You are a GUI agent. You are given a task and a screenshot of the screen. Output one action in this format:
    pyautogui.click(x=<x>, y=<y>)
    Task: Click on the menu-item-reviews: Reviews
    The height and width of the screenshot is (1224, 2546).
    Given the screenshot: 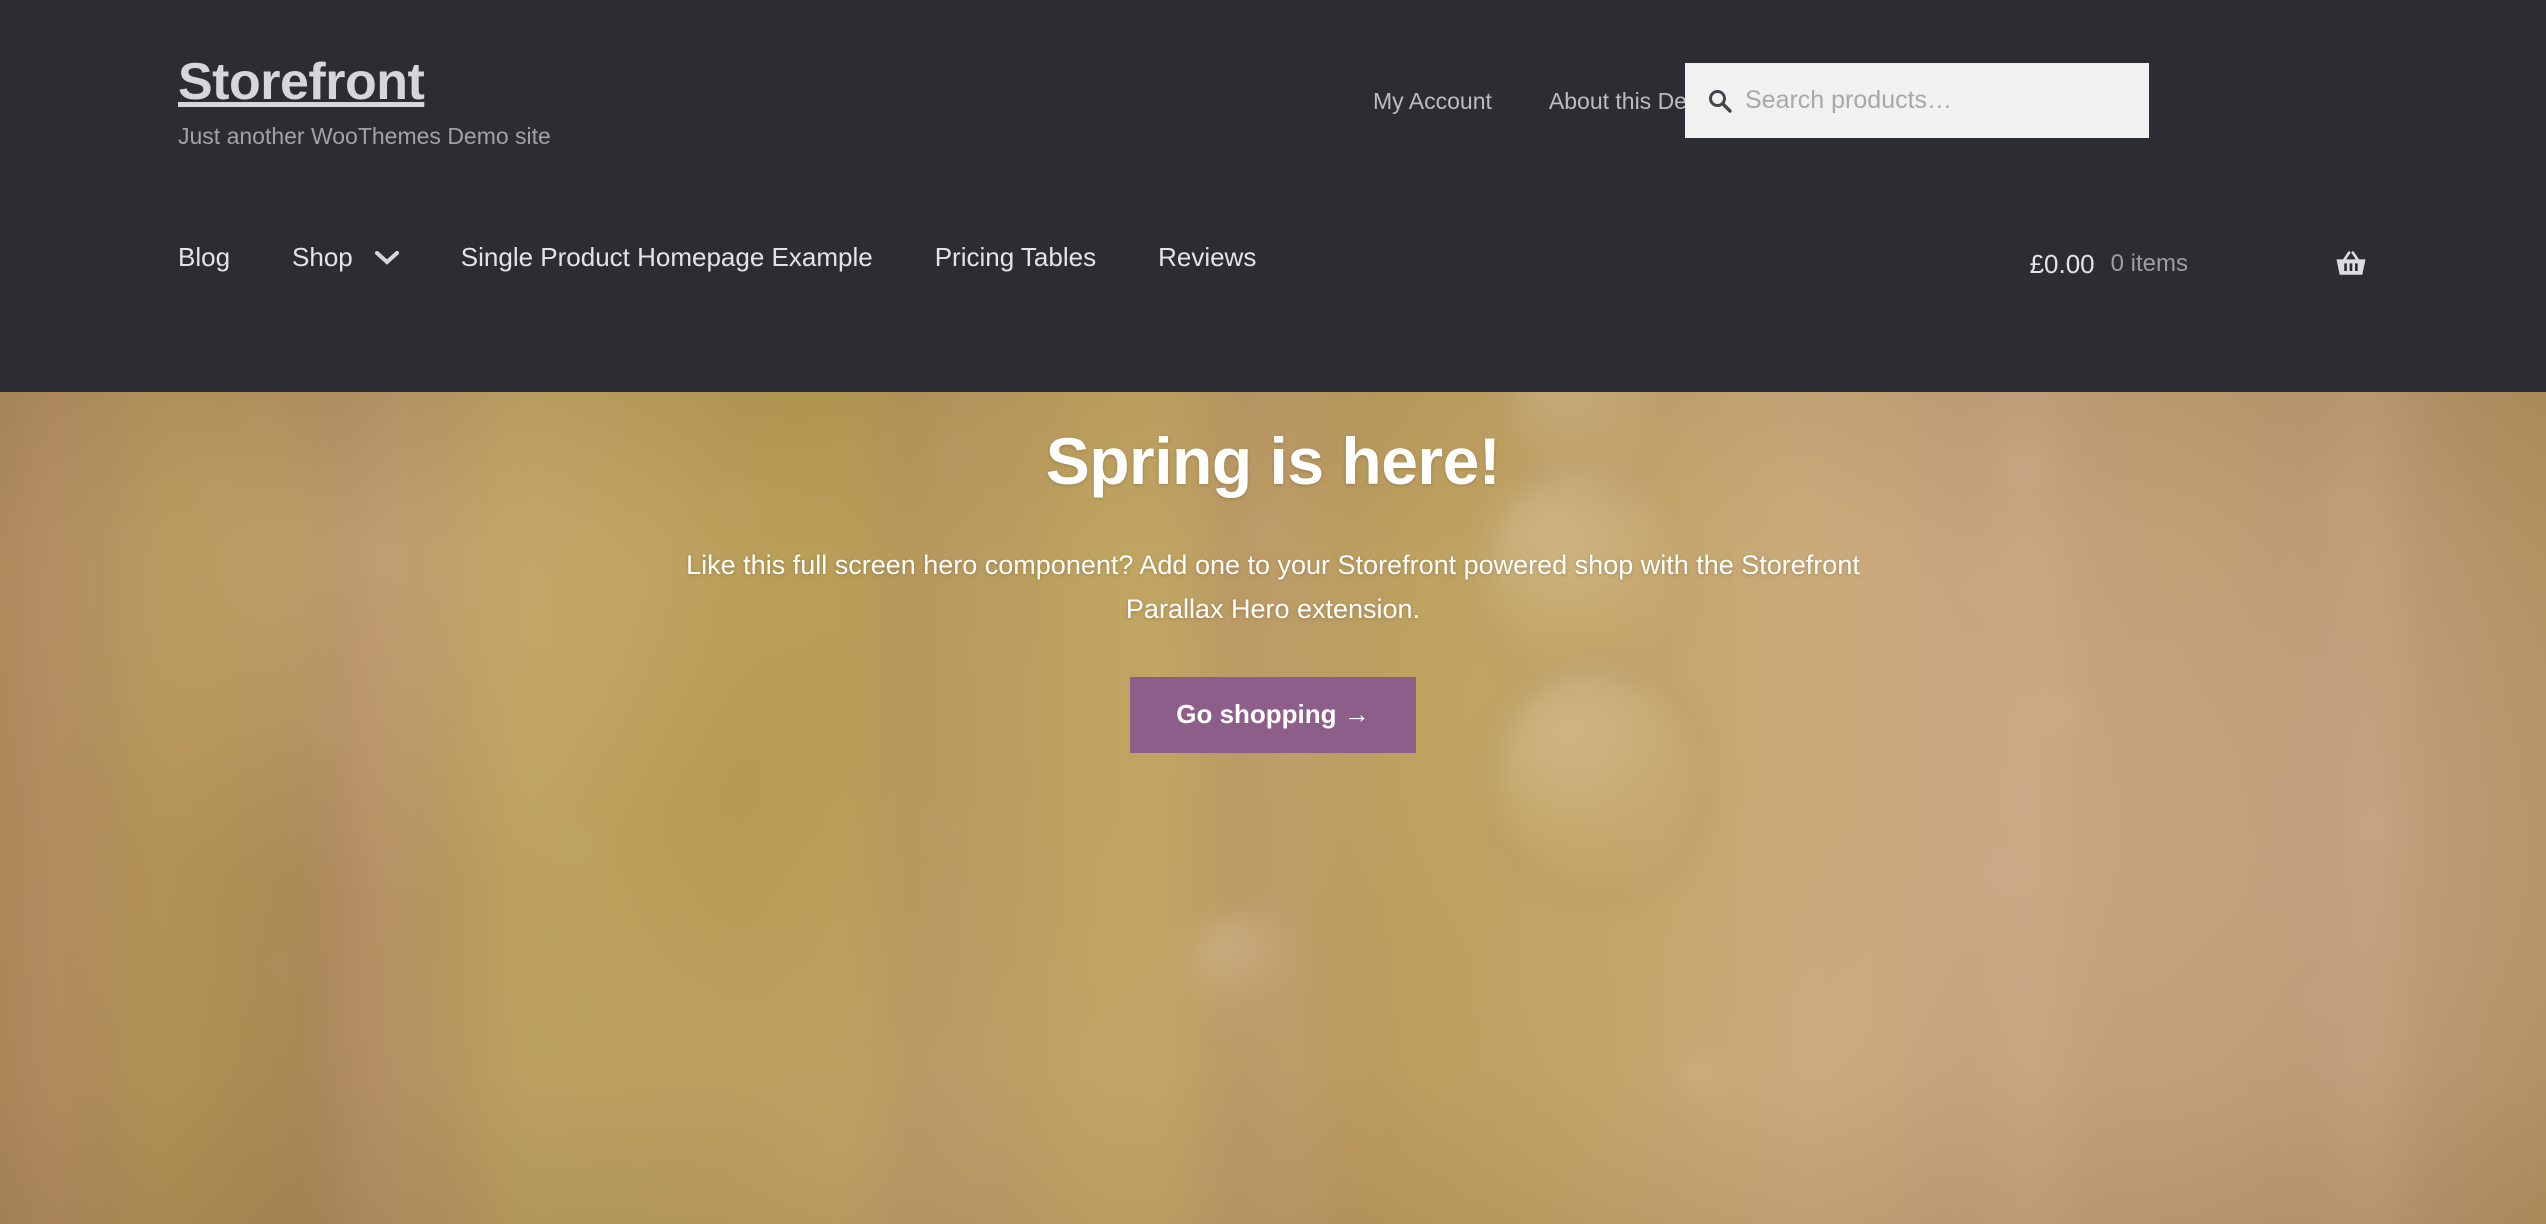 What is the action you would take?
    pyautogui.click(x=1207, y=257)
    